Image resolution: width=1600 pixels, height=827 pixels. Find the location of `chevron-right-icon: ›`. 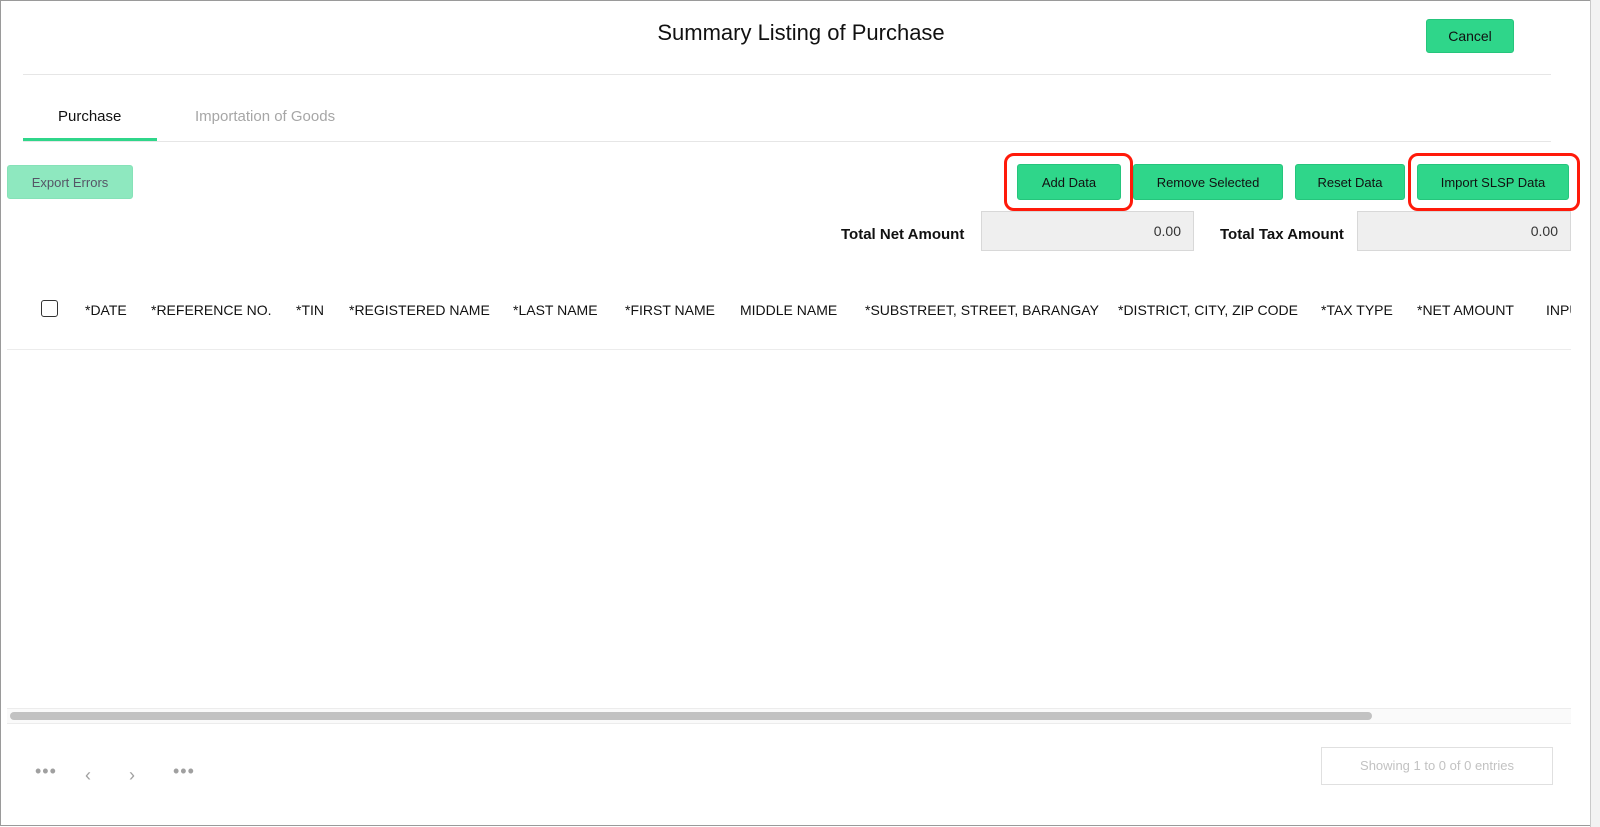

chevron-right-icon: › is located at coordinates (132, 775).